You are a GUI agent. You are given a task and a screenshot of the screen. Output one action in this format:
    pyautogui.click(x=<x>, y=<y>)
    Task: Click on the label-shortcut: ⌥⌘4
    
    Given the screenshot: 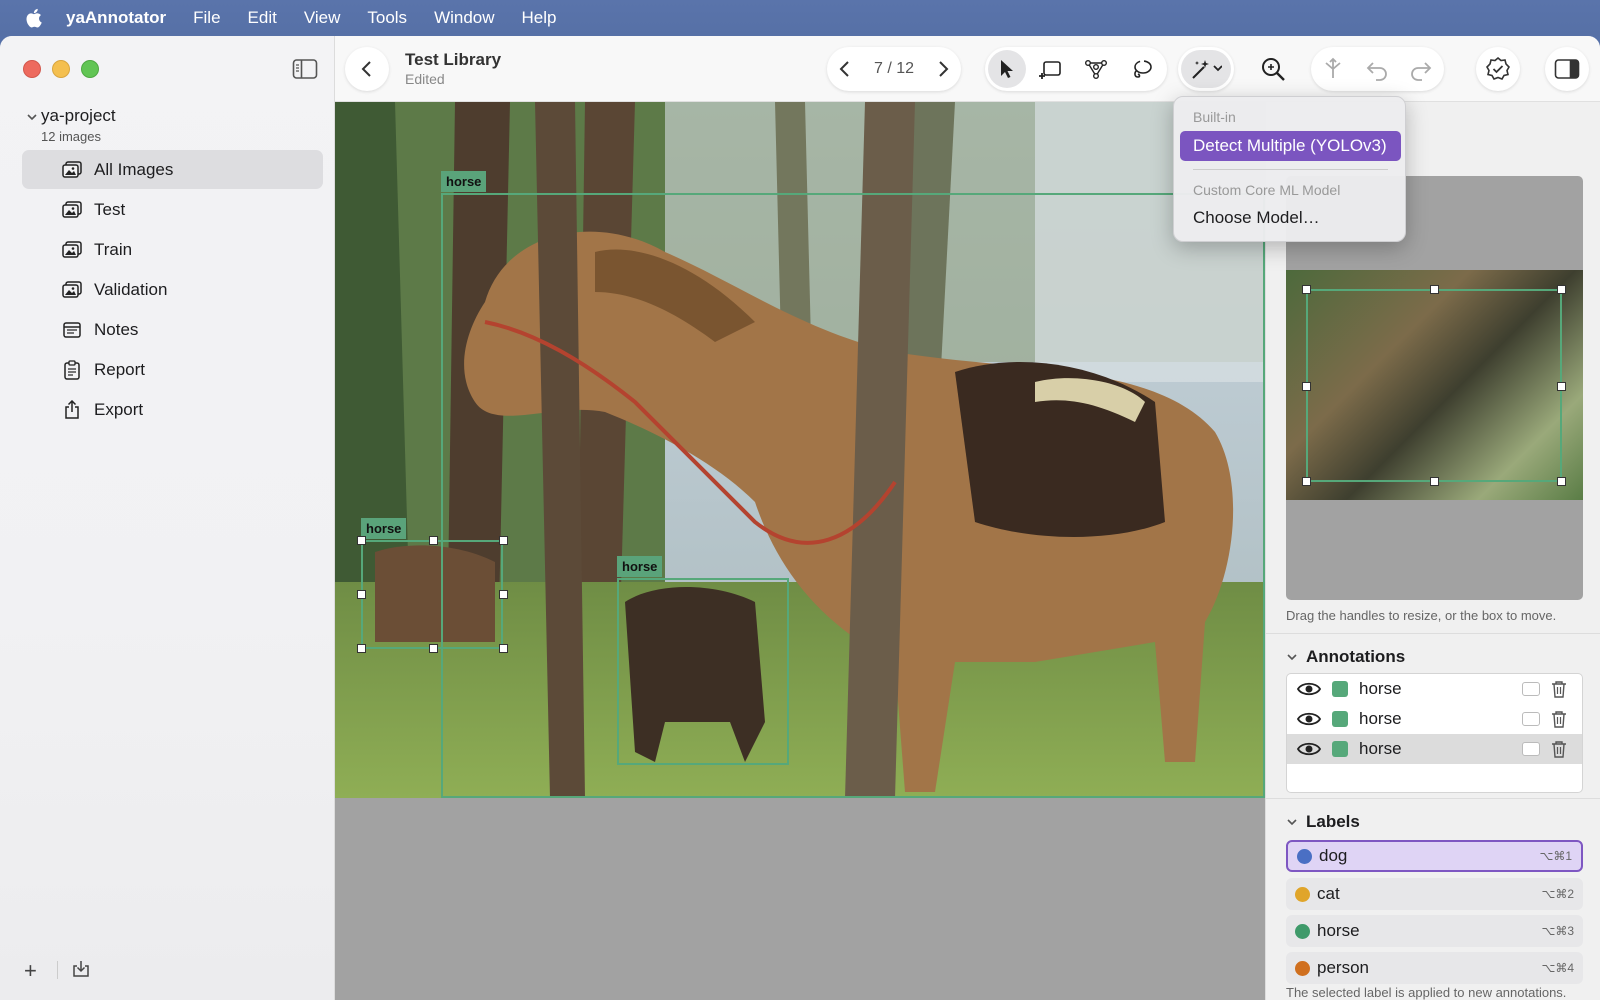 What is the action you would take?
    pyautogui.click(x=1557, y=968)
    